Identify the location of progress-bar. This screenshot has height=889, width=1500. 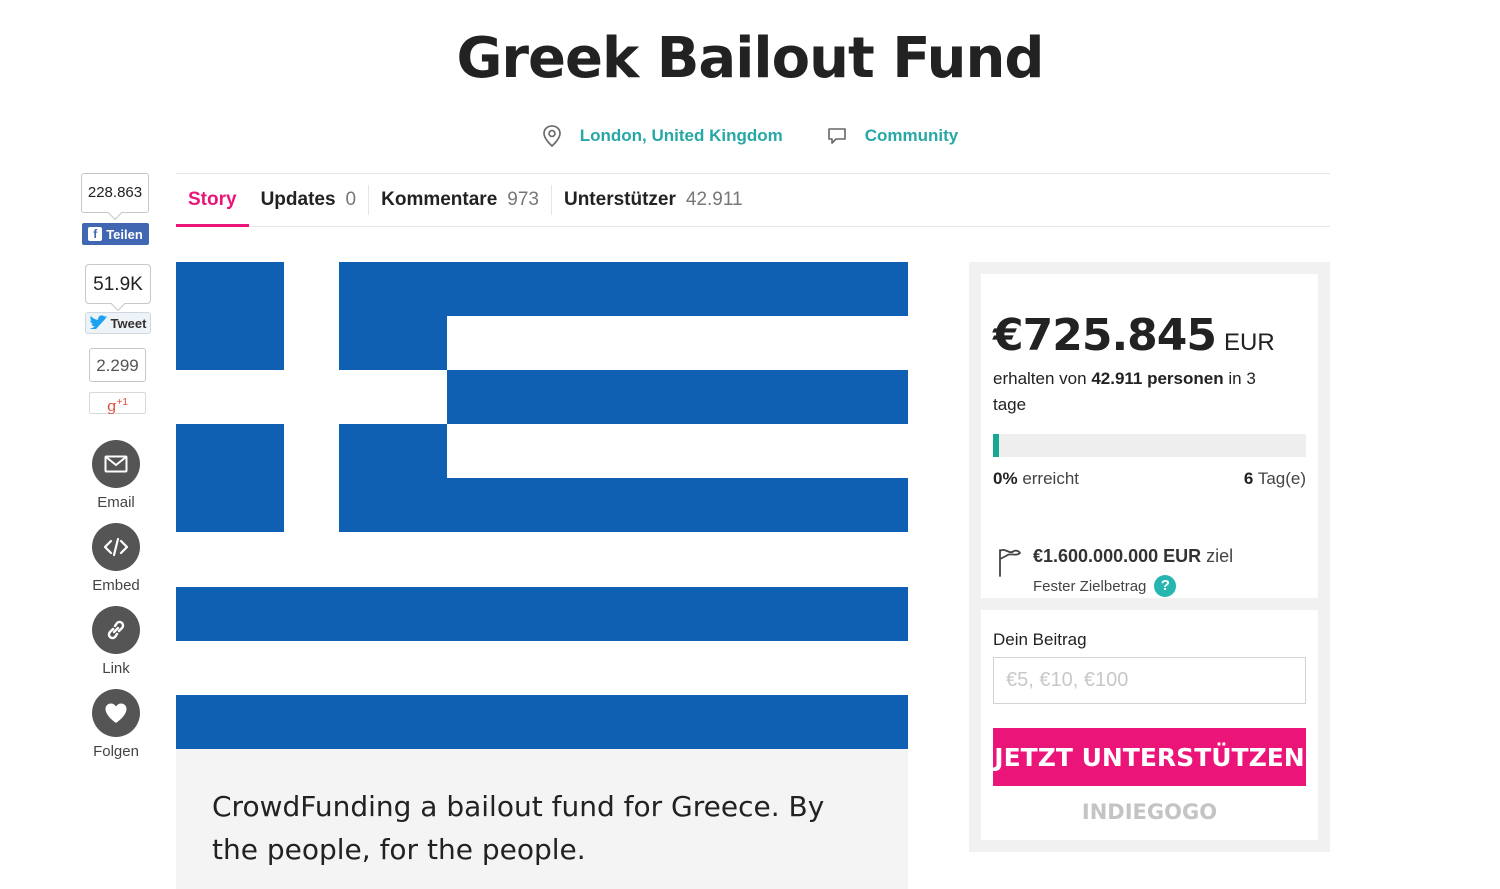
(1149, 445).